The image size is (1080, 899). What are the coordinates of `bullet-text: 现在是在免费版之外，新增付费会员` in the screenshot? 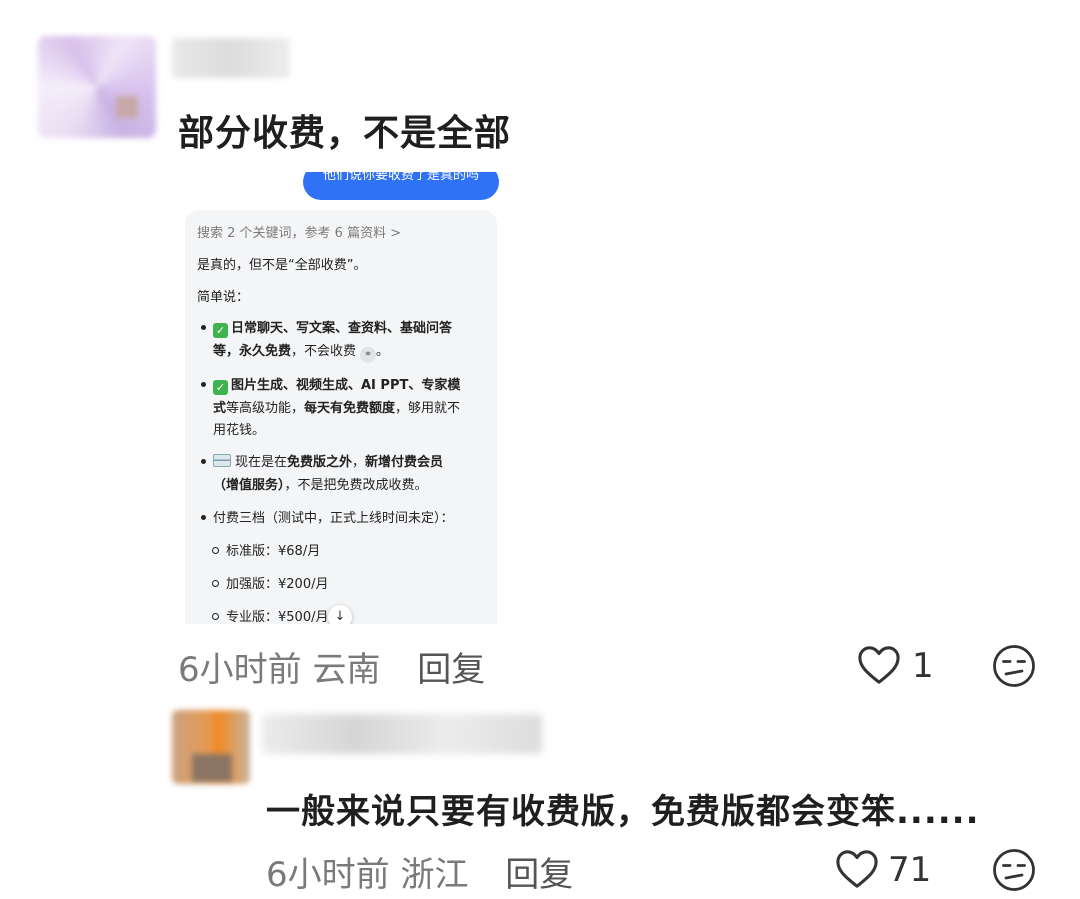 It's located at (328, 460).